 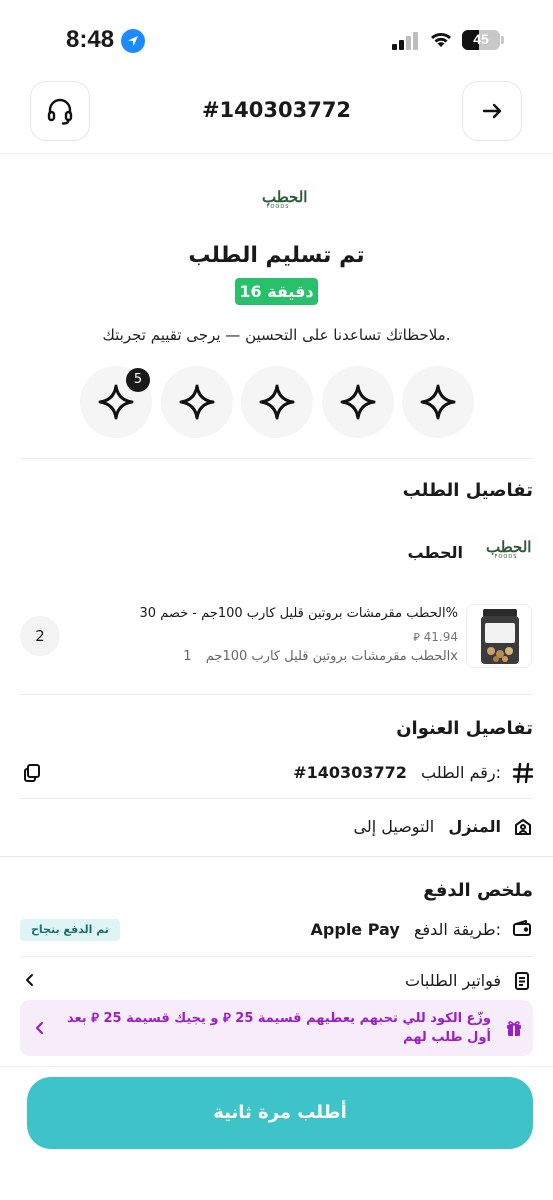 What do you see at coordinates (276, 980) in the screenshot?
I see `invoices-row: فواتير الطلبات` at bounding box center [276, 980].